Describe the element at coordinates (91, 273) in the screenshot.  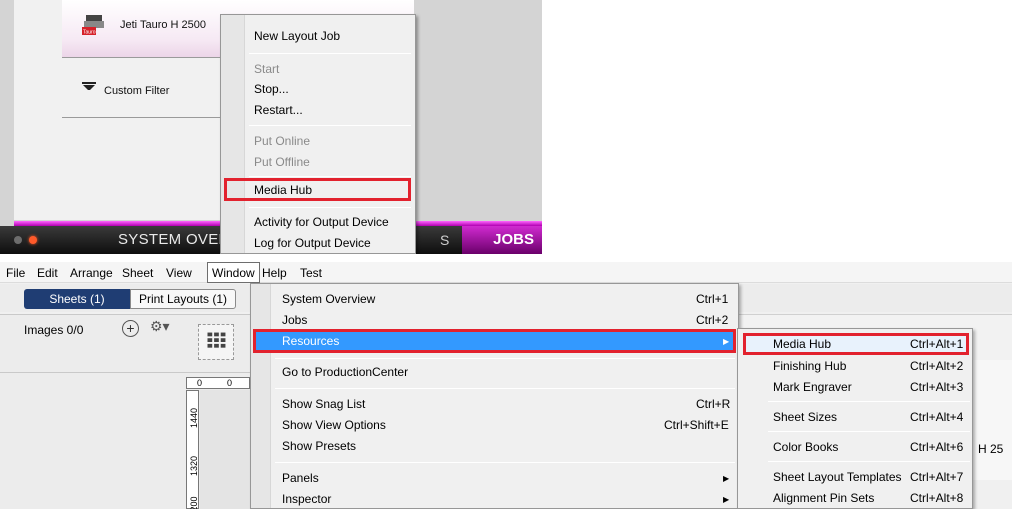
I see `menu-arrange: Arrange` at that location.